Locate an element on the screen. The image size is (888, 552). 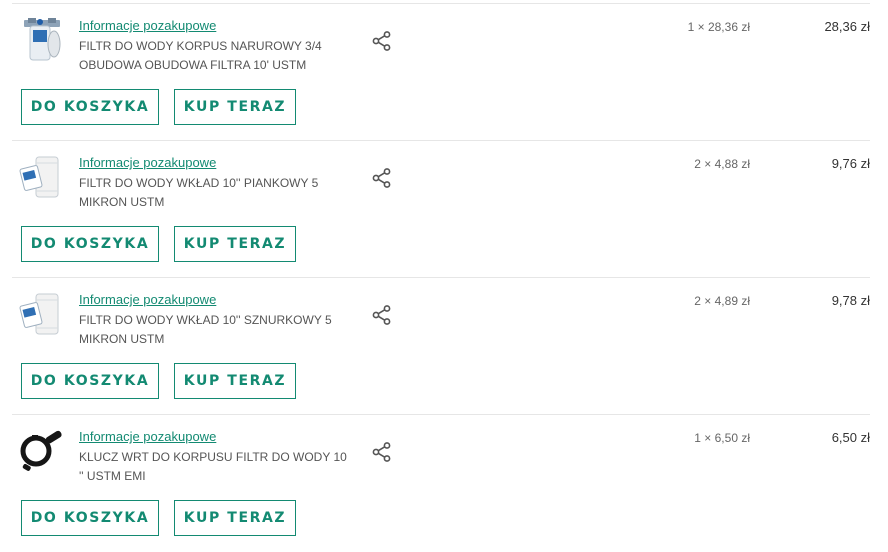
quantity-price: 1 × 6,50 zł is located at coordinates (722, 438).